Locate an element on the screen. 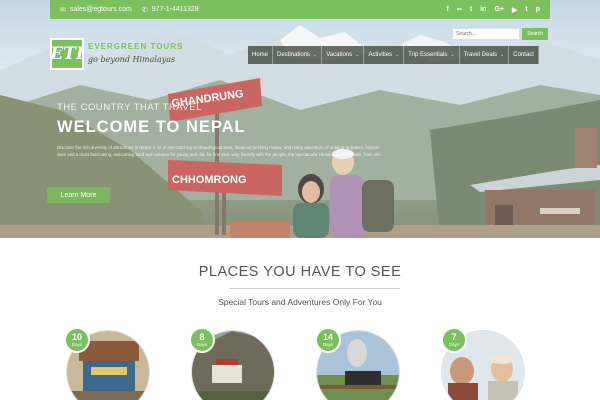 Image resolution: width=600 pixels, height=400 pixels. site-logo: ETI EVERGREEN TOURS go beyond Himalayas is located at coordinates (120, 55).